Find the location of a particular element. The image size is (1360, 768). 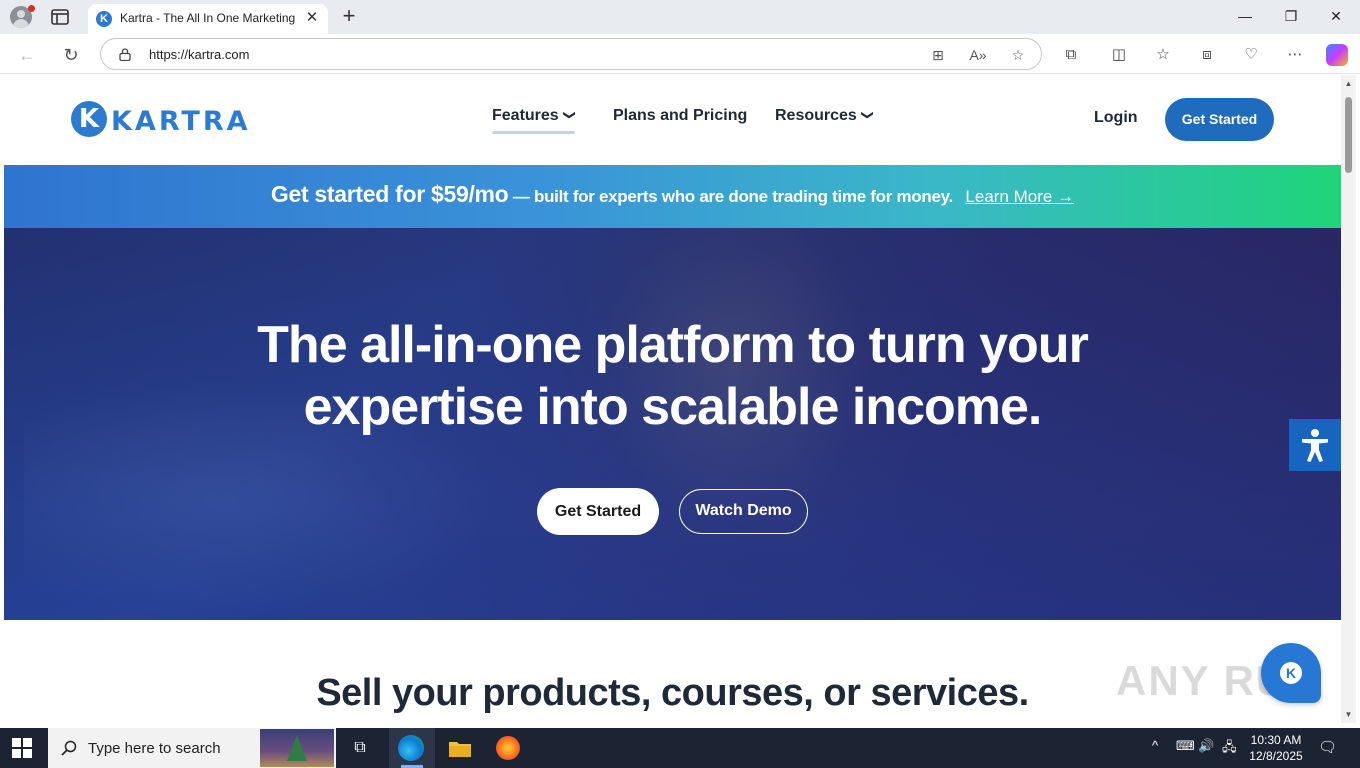

nav-resources: Resources ❯ is located at coordinates (825, 116).